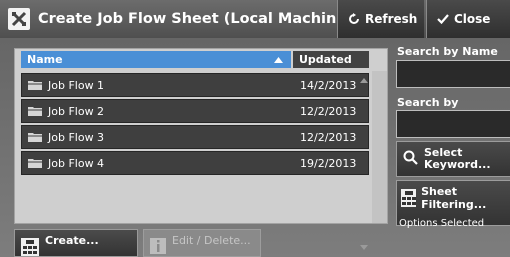 The height and width of the screenshot is (257, 510). What do you see at coordinates (158, 111) in the screenshot?
I see `row-name-cell: Job Flow 2` at bounding box center [158, 111].